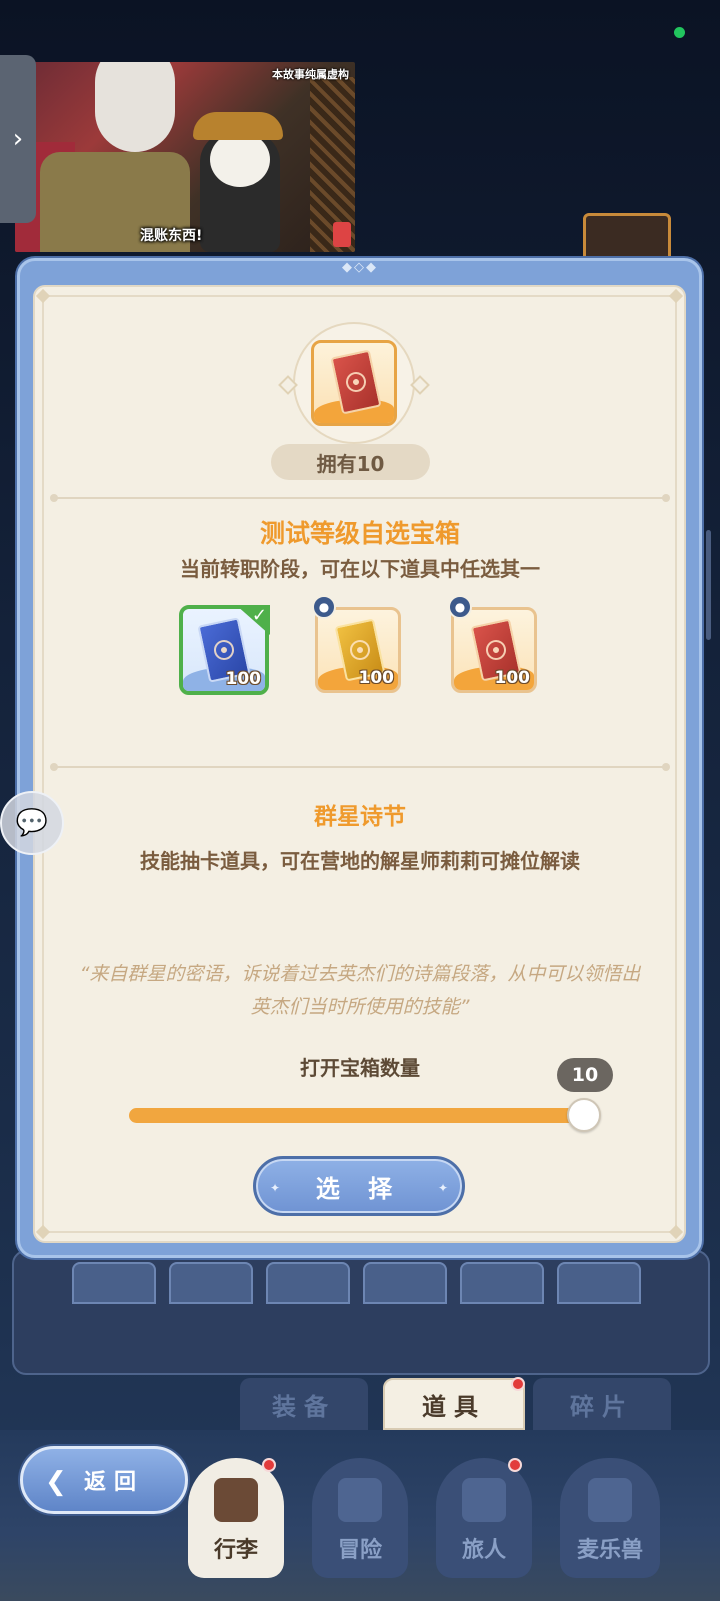 This screenshot has height=1601, width=720. Describe the element at coordinates (135, 107) in the screenshot. I see `character-hair` at that location.